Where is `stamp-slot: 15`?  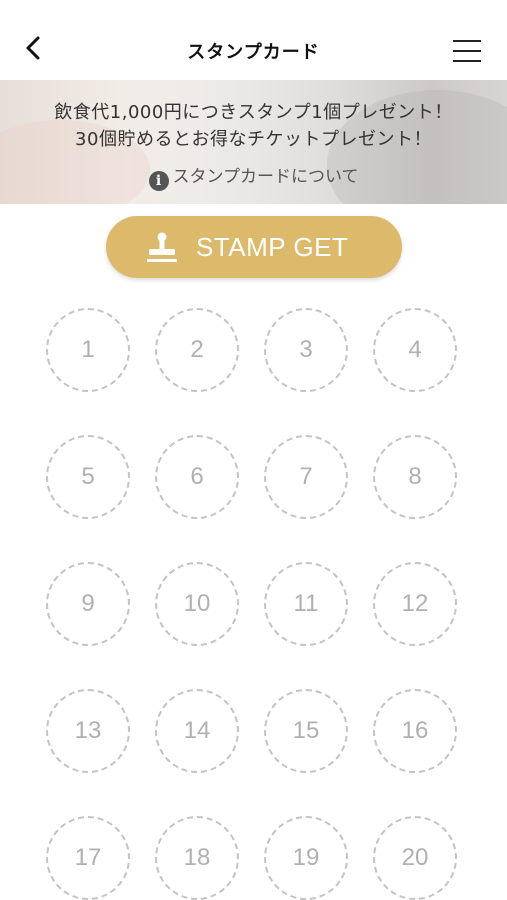
stamp-slot: 15 is located at coordinates (306, 731).